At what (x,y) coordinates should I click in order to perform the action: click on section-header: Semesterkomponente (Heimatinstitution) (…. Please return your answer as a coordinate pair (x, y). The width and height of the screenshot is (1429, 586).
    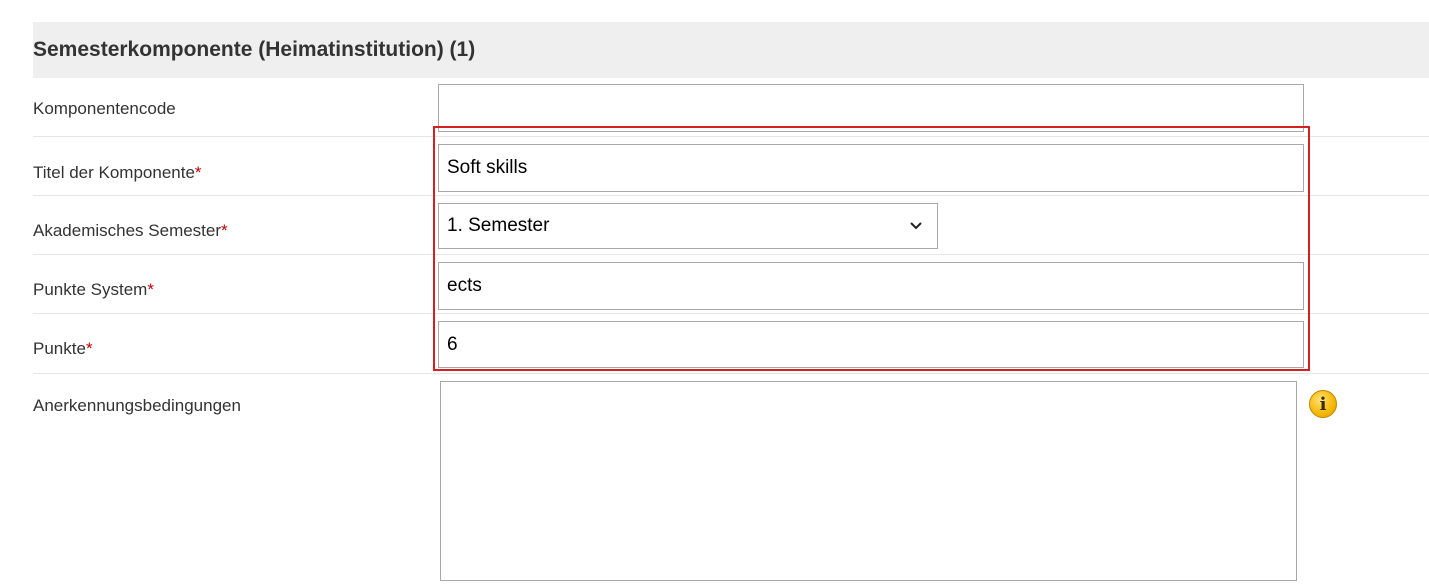
    Looking at the image, I should click on (731, 50).